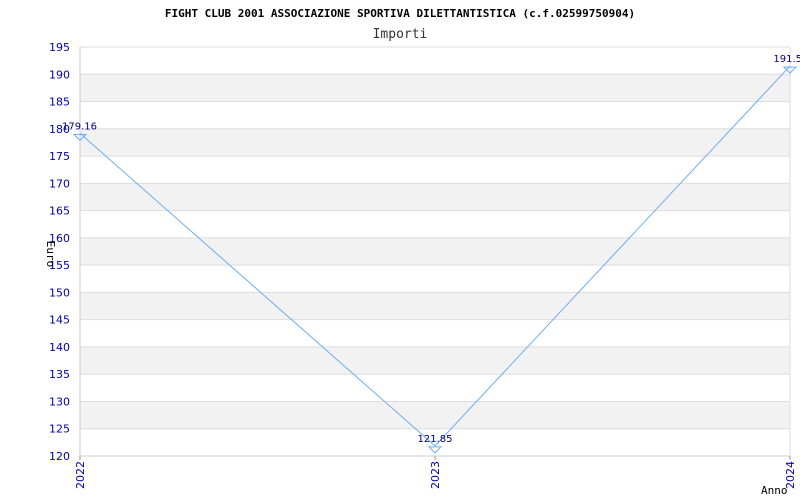 The height and width of the screenshot is (500, 800). What do you see at coordinates (435, 439) in the screenshot?
I see `data-label: 121.85` at bounding box center [435, 439].